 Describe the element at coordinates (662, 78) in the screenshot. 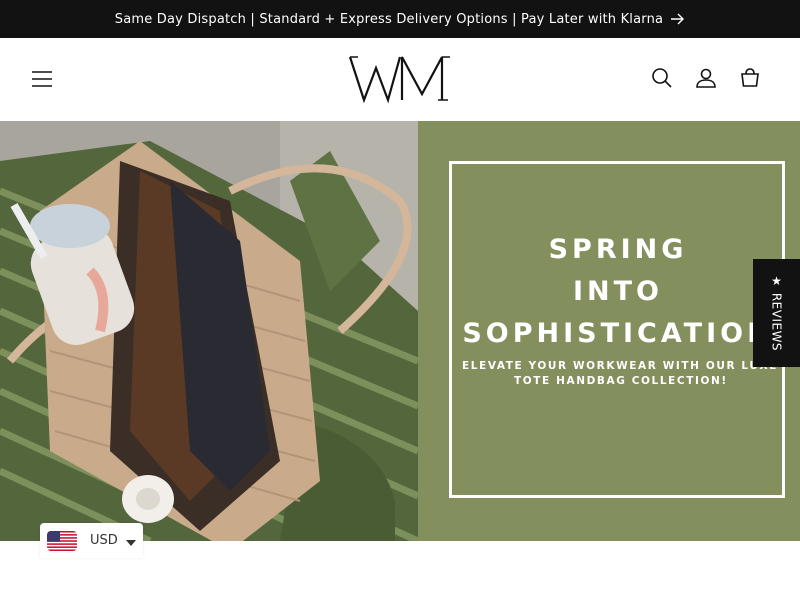

I see `search-icon` at that location.